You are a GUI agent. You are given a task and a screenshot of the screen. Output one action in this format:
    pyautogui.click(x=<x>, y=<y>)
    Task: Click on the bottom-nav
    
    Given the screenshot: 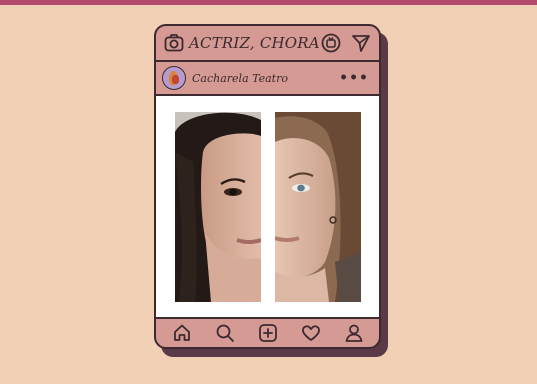 What is the action you would take?
    pyautogui.click(x=267, y=333)
    